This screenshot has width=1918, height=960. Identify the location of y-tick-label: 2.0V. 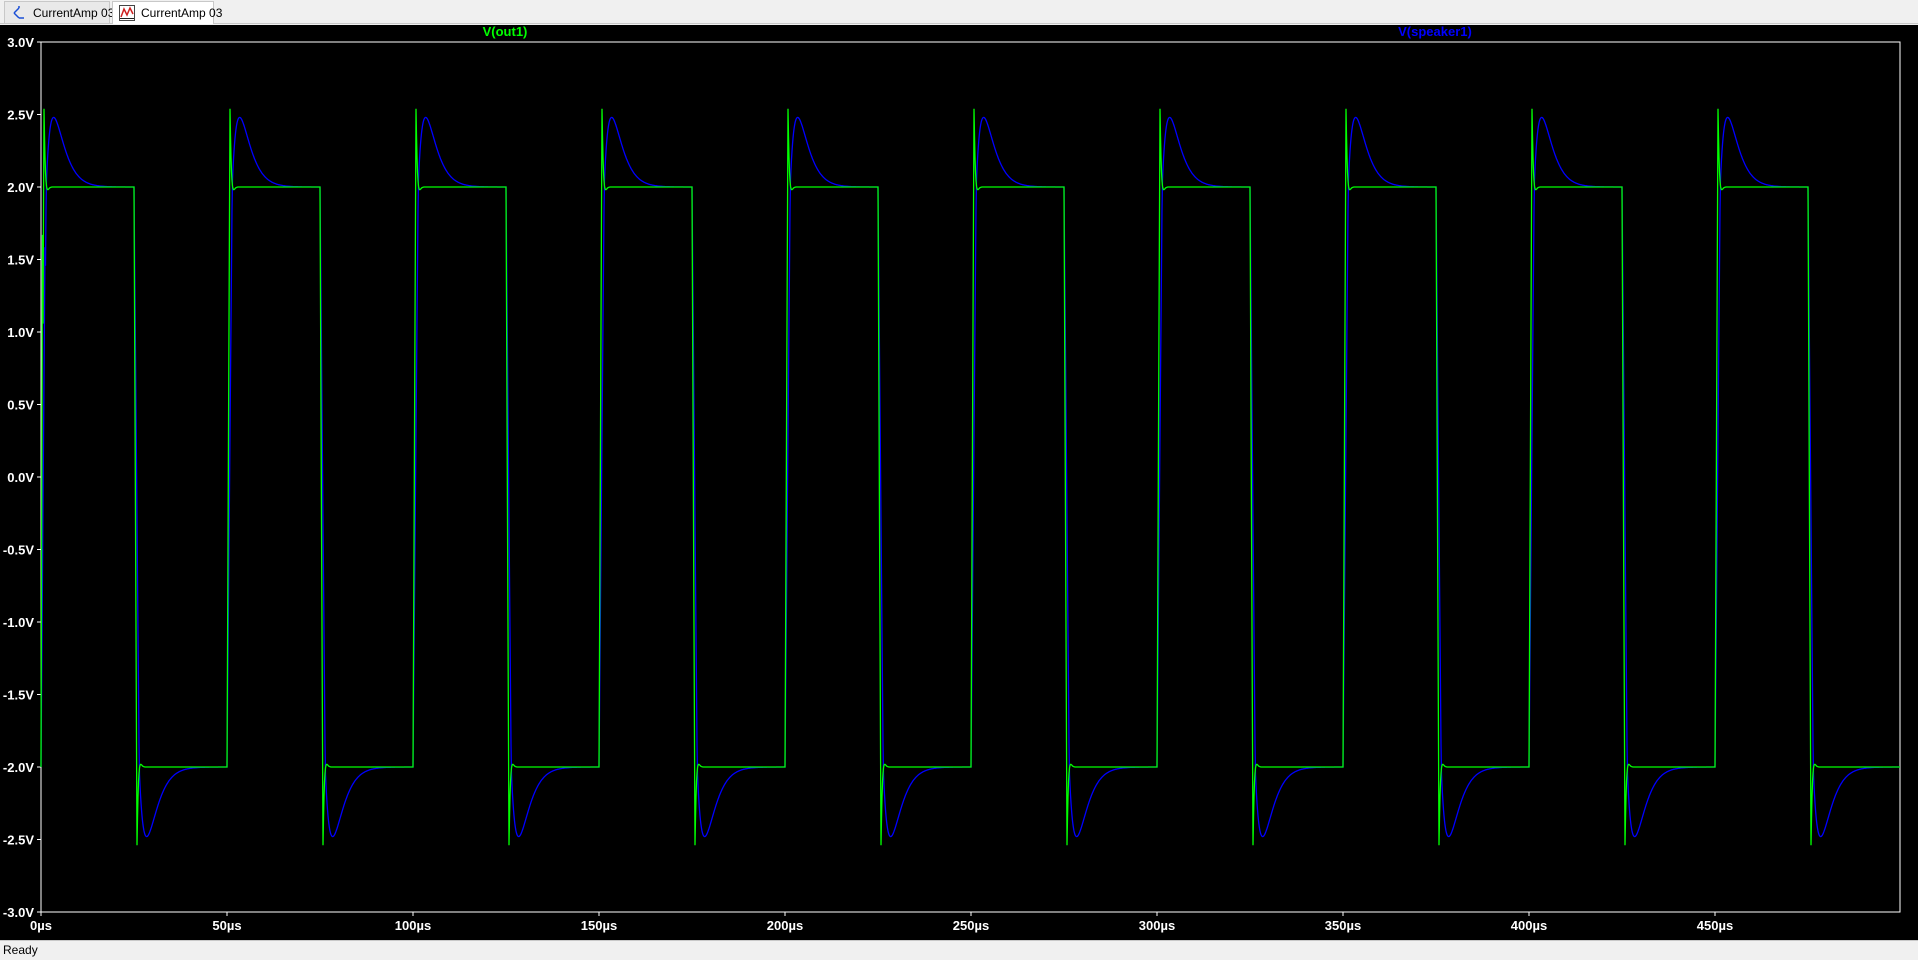
(20, 187).